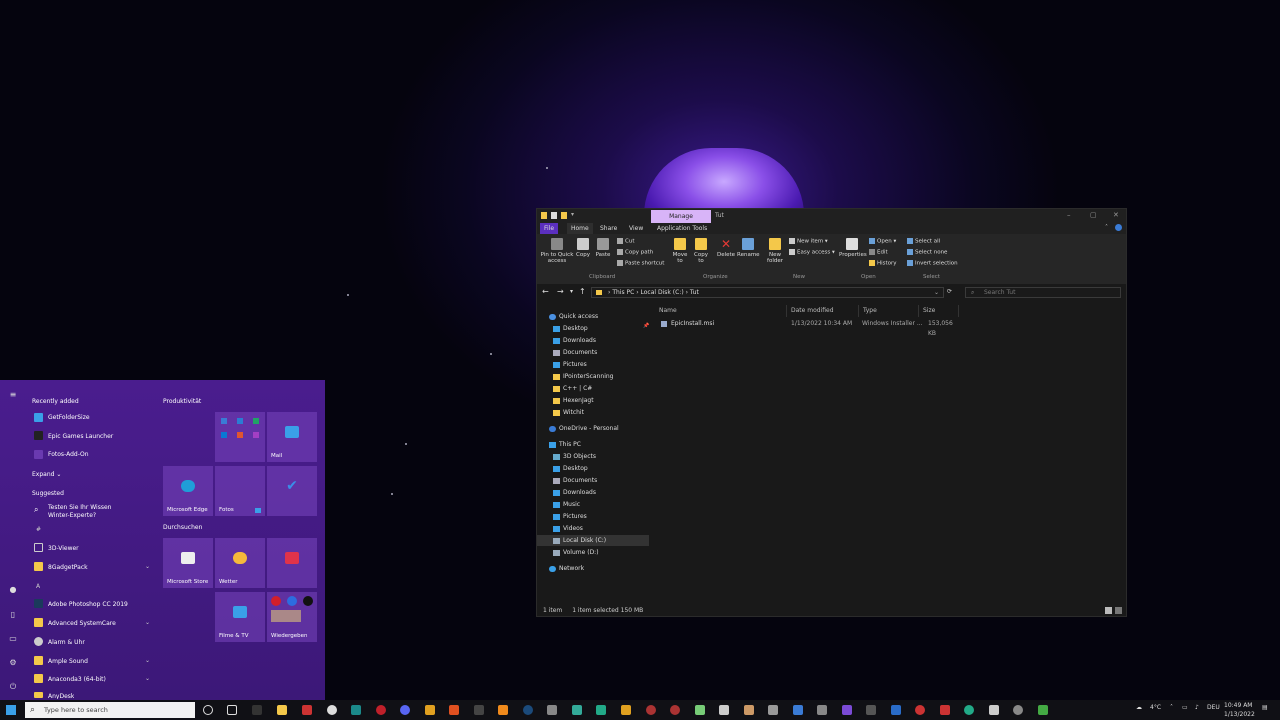 The image size is (1280, 720). What do you see at coordinates (332, 710) in the screenshot?
I see `chrome-icon` at bounding box center [332, 710].